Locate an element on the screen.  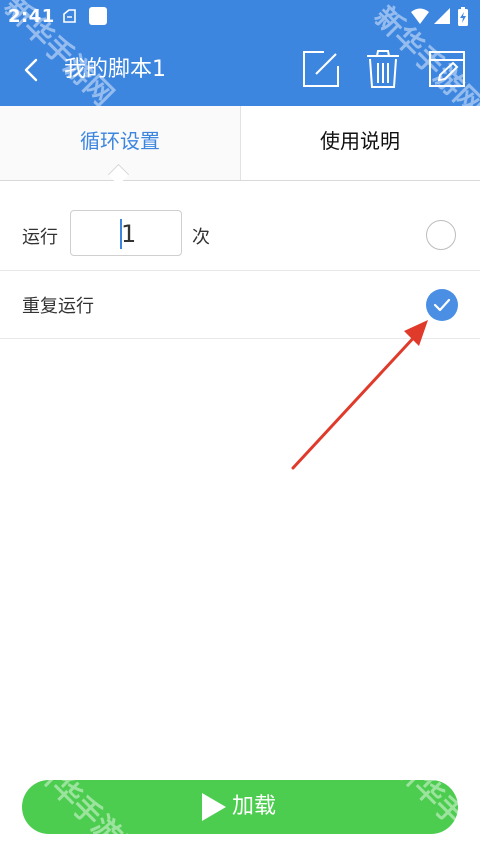
rename-icon is located at coordinates (447, 69).